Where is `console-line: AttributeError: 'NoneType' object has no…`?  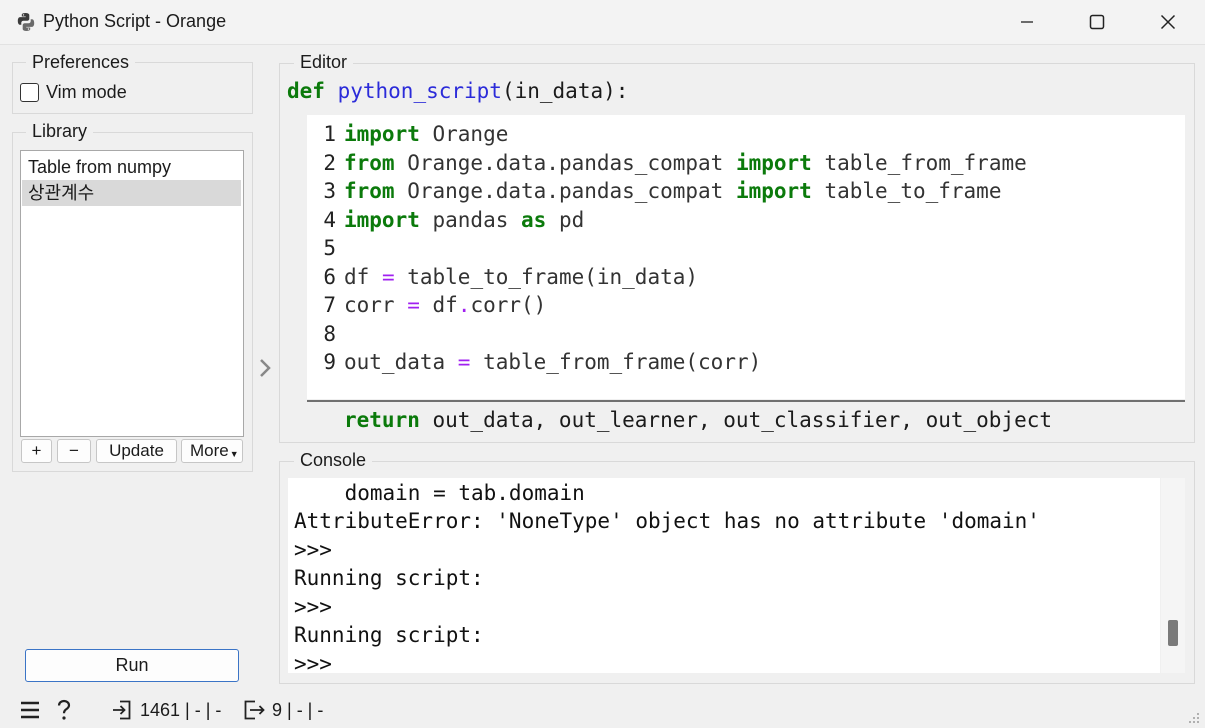
console-line: AttributeError: 'NoneType' object has no… is located at coordinates (667, 521).